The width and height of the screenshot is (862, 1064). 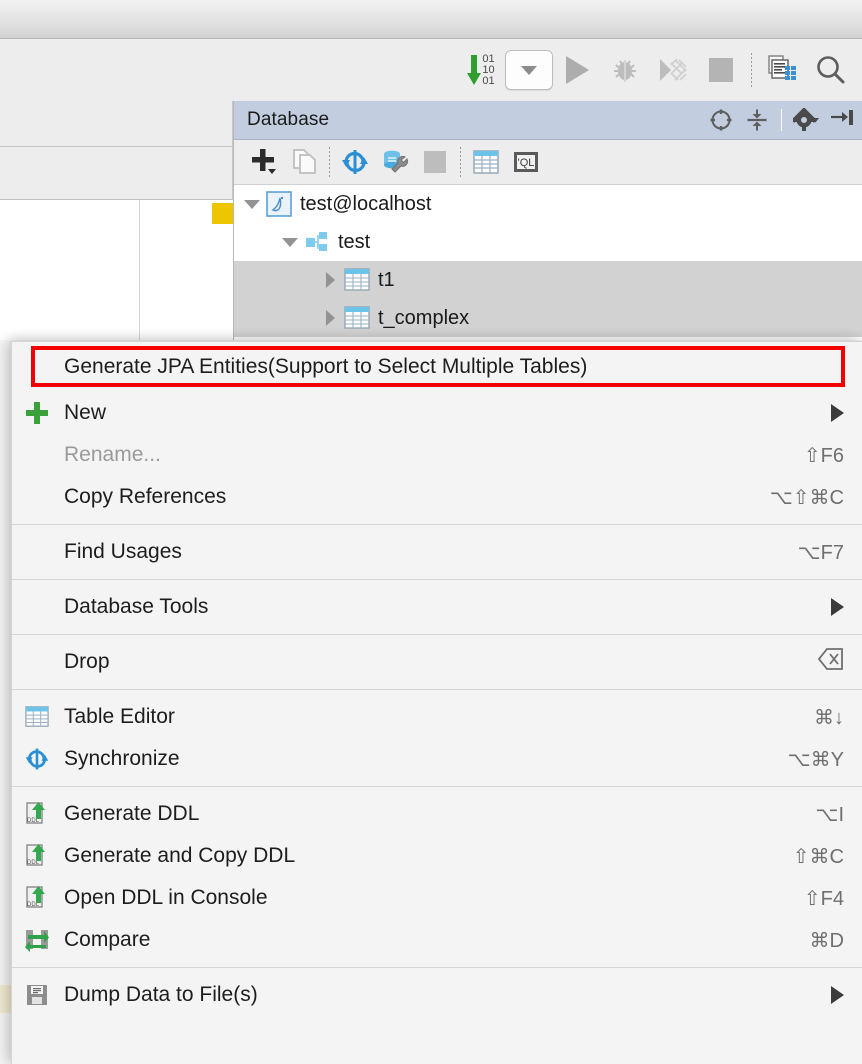 What do you see at coordinates (820, 552) in the screenshot?
I see `menu-item-shortcut: ⌥F7` at bounding box center [820, 552].